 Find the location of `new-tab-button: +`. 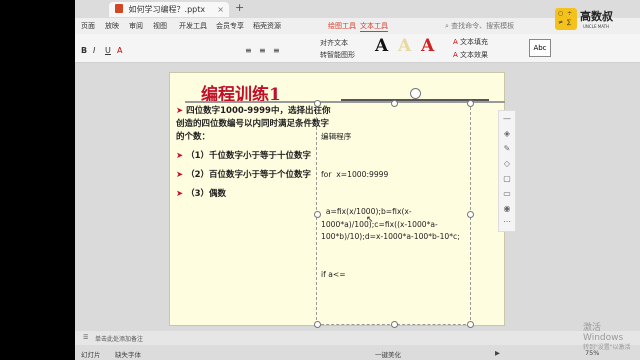

new-tab-button: + is located at coordinates (239, 7).